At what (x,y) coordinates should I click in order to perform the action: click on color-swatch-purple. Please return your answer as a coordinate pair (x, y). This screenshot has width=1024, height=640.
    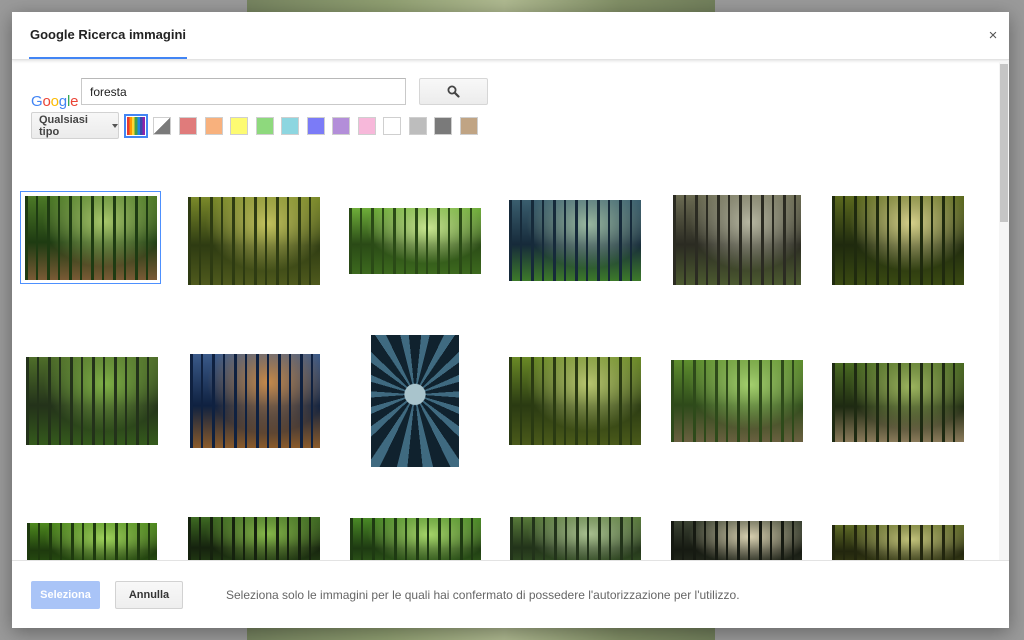
    Looking at the image, I should click on (341, 126).